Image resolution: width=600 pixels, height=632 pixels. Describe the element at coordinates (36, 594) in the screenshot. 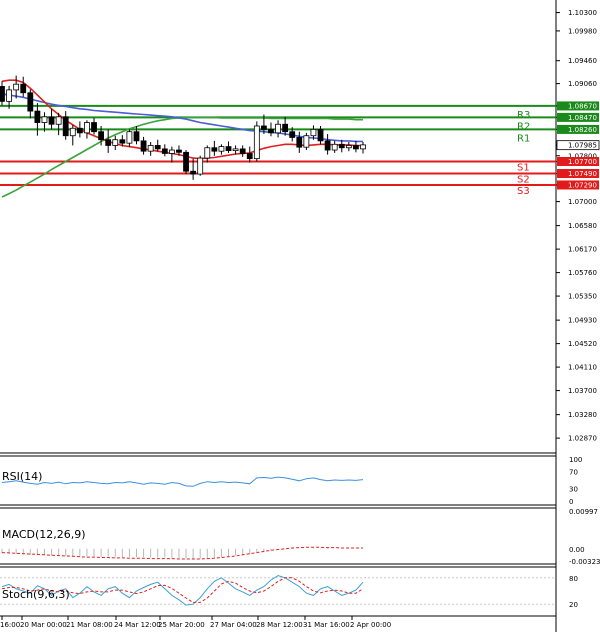

I see `stoch-label: Stoch(9,6,3)` at that location.